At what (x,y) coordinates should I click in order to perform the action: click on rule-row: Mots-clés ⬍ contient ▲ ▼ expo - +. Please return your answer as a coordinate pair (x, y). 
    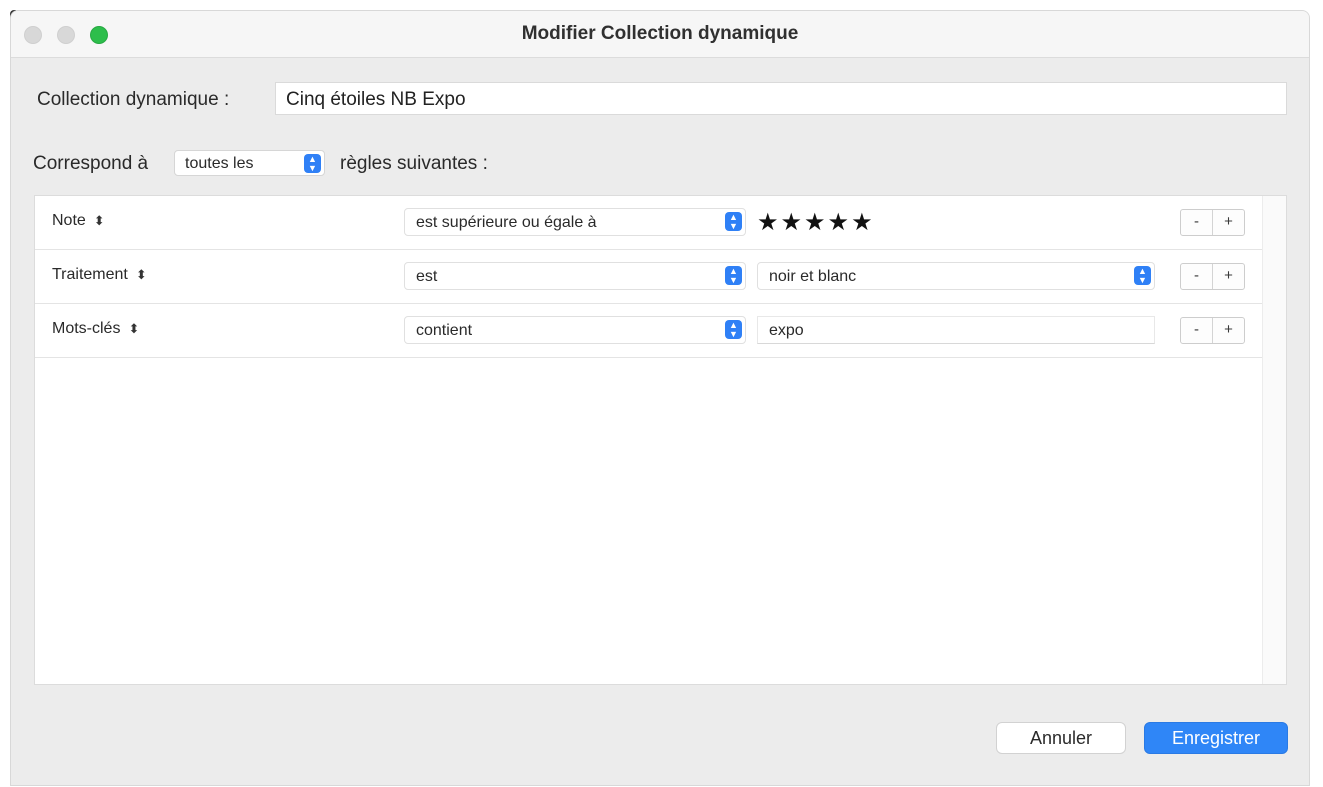
    Looking at the image, I should click on (649, 331).